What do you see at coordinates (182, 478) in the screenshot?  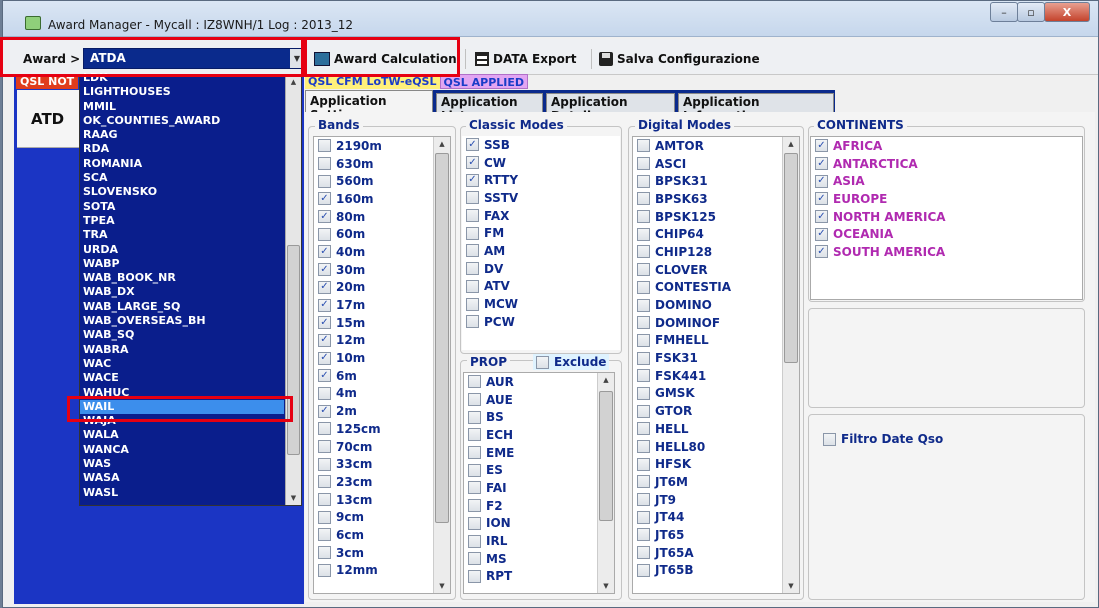 I see `dropdown-option: WASA` at bounding box center [182, 478].